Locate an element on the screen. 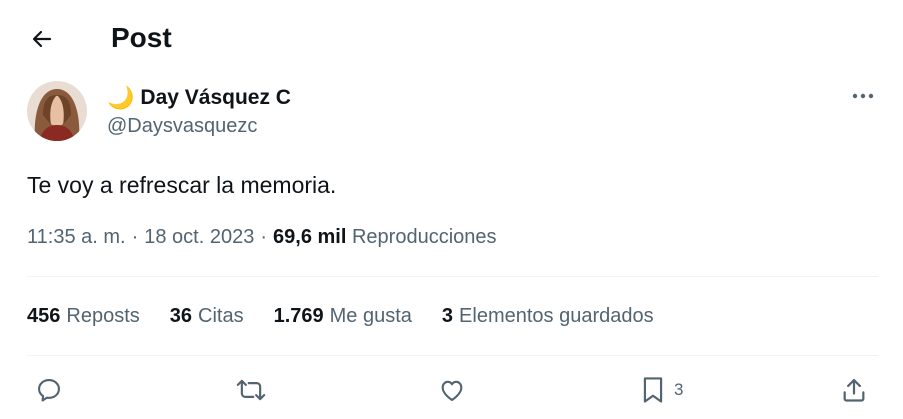 The height and width of the screenshot is (419, 903). back-button is located at coordinates (42, 39).